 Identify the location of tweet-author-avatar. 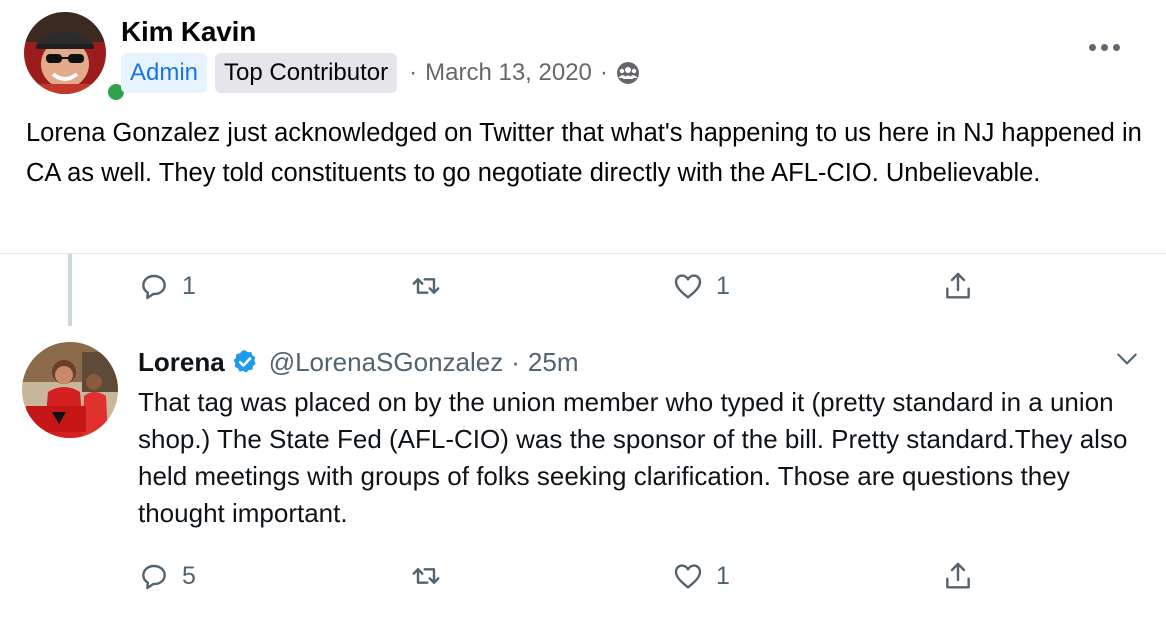
(70, 390).